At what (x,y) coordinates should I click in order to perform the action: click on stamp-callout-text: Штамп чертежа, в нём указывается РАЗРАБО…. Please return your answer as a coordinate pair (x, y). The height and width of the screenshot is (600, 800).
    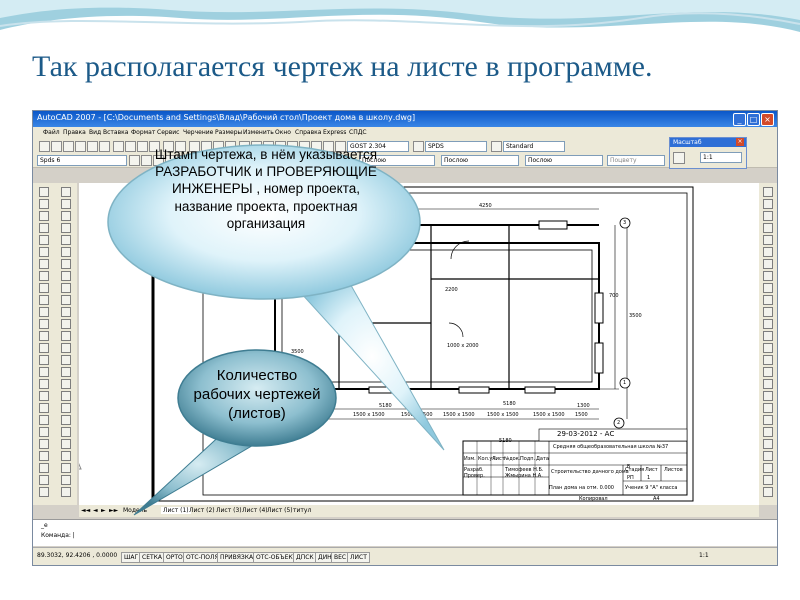
    Looking at the image, I should click on (266, 189).